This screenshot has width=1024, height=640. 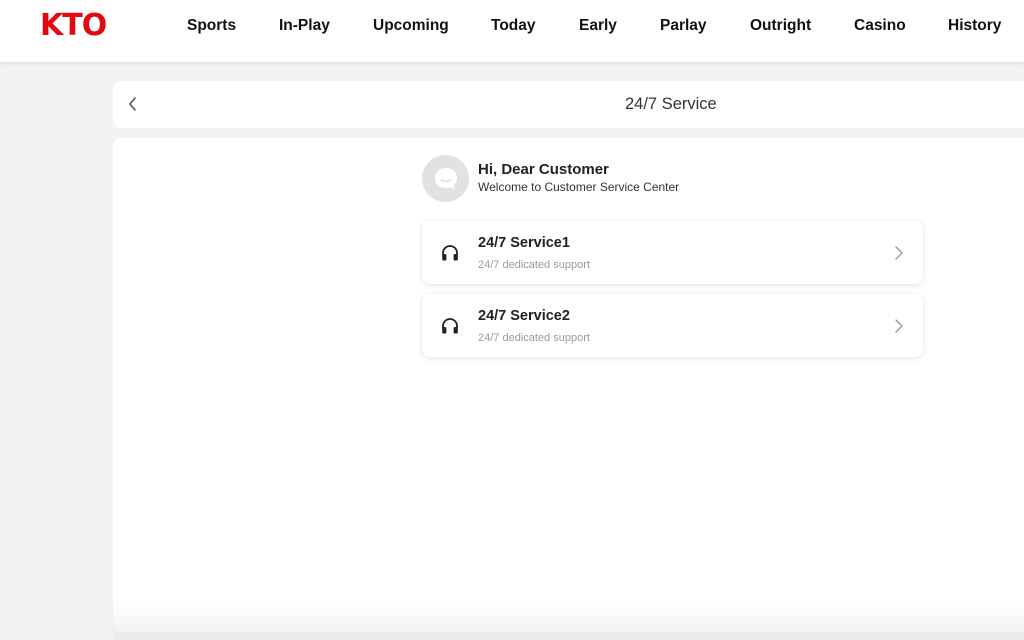 What do you see at coordinates (780, 26) in the screenshot?
I see `nav-item-outright: Outright` at bounding box center [780, 26].